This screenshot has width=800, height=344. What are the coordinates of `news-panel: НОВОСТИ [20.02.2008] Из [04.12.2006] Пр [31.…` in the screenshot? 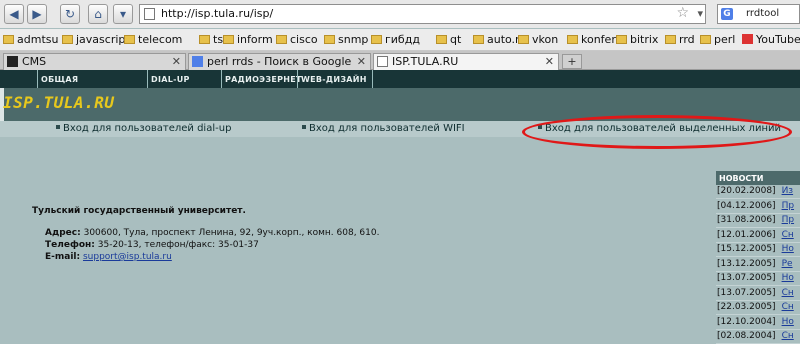 It's located at (758, 257).